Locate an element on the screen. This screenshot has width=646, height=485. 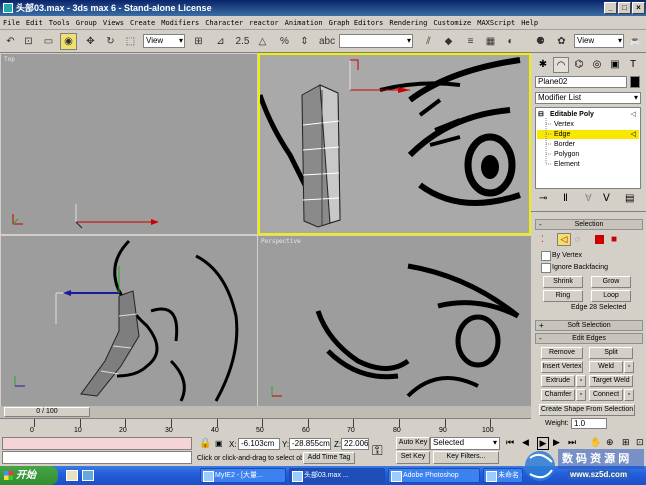
x-coordinate-input: -6.103cm is located at coordinates (259, 444).